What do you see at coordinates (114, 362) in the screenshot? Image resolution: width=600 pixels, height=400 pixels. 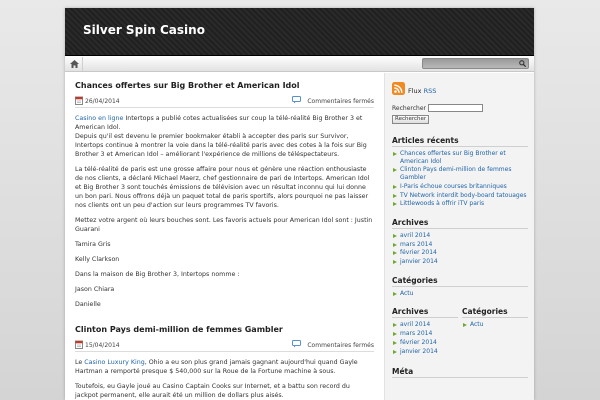 I see `casino-link: Casino Luxury King` at bounding box center [114, 362].